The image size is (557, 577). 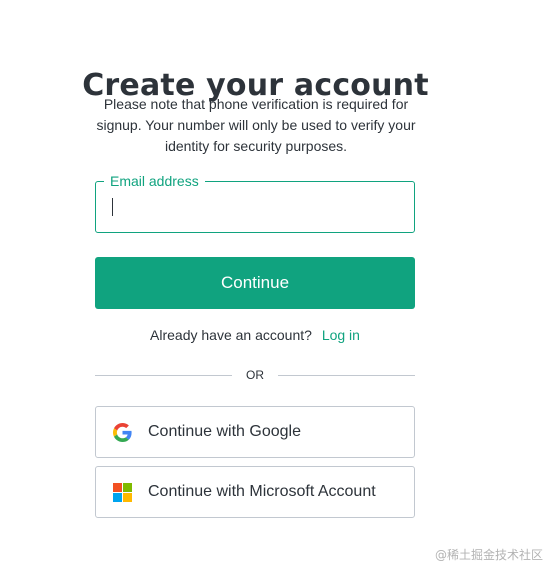 I want to click on google-button-label: Continue with Google, so click(x=224, y=431).